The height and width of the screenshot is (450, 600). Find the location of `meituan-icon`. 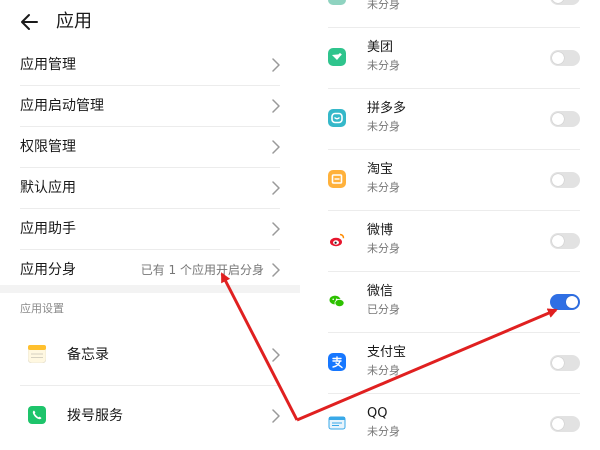

meituan-icon is located at coordinates (337, 57).